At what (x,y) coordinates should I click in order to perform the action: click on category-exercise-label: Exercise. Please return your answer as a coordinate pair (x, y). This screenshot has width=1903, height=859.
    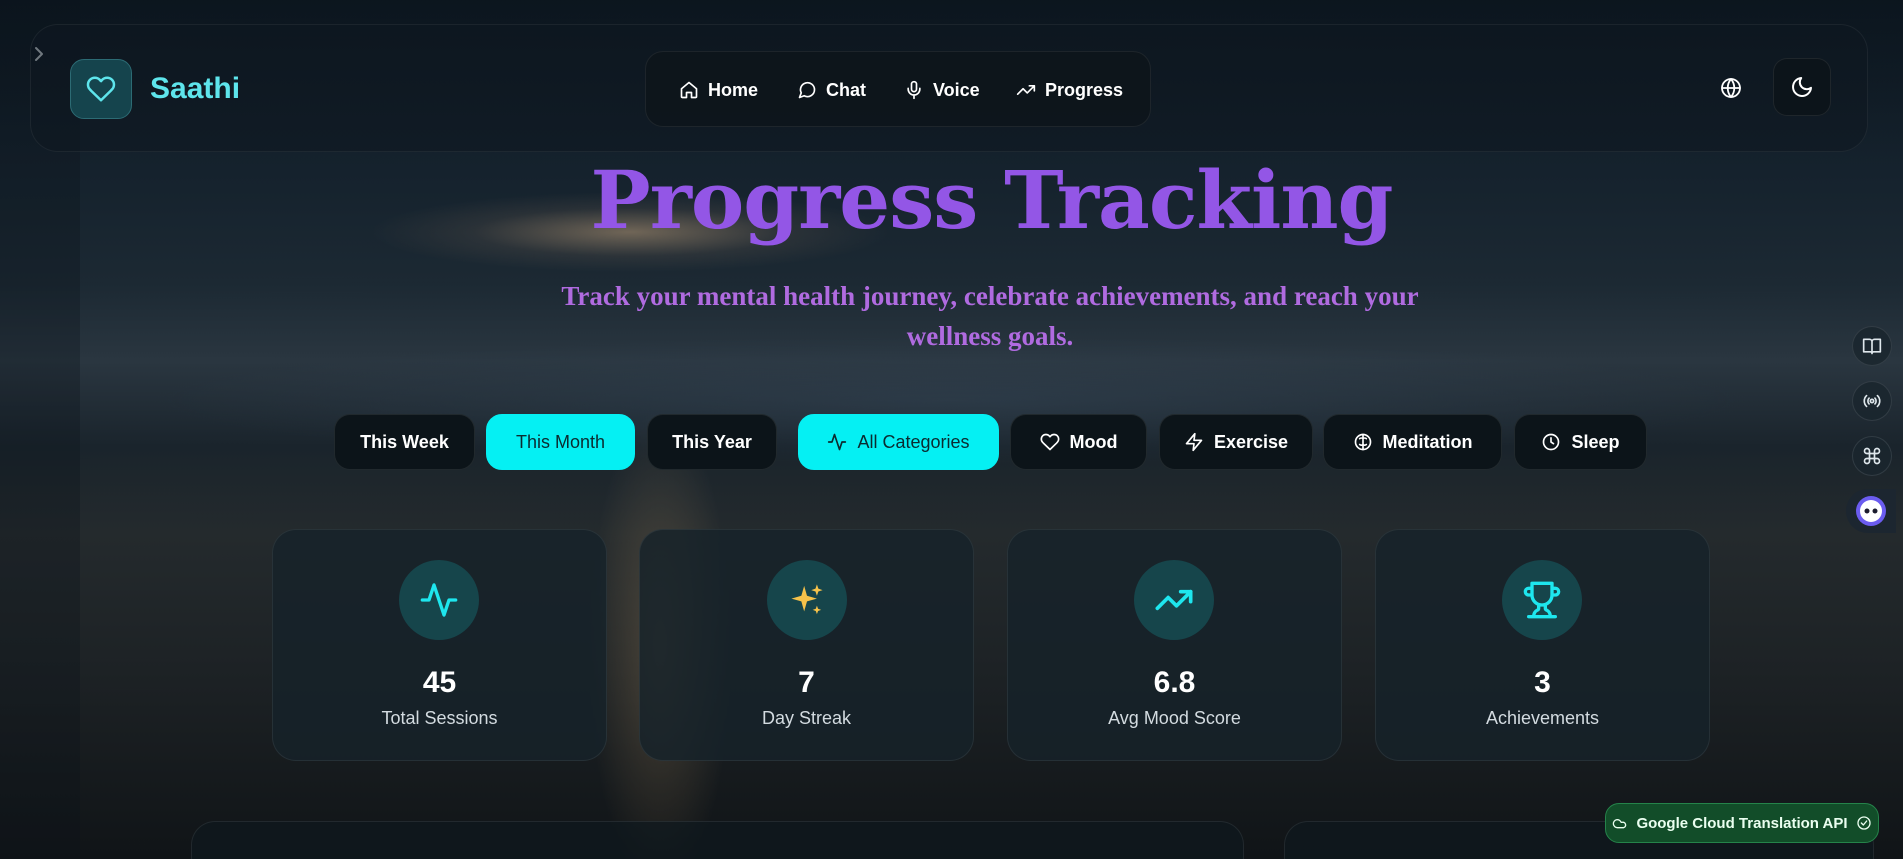
    Looking at the image, I should click on (1251, 441).